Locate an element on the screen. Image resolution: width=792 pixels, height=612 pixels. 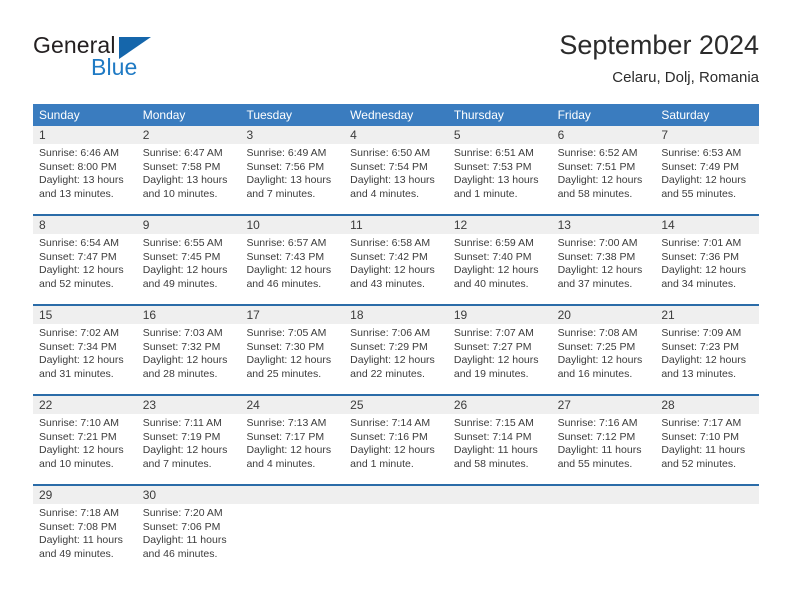
day-number: 4 is located at coordinates (396, 135).